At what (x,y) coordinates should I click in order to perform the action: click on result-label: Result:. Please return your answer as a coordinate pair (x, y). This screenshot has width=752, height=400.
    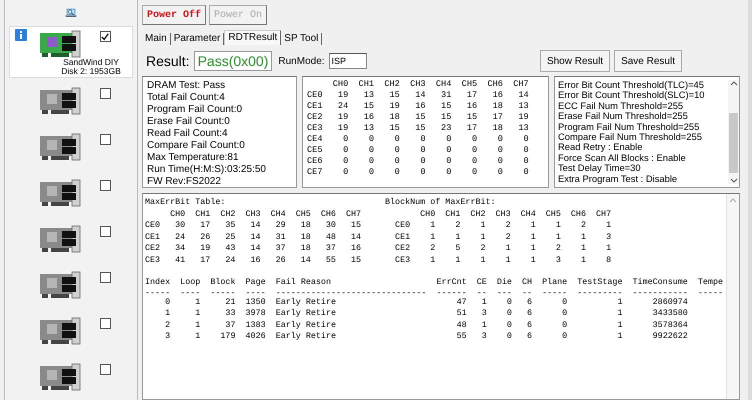
    Looking at the image, I should click on (168, 61).